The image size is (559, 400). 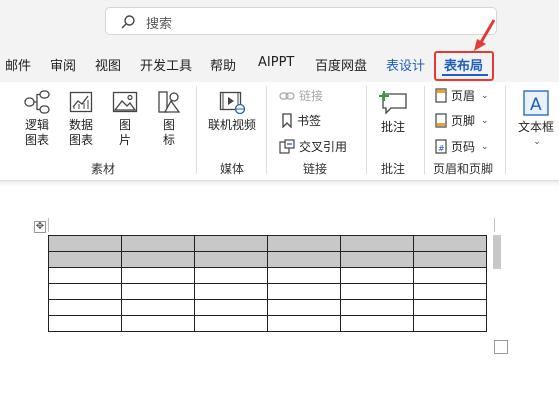 I want to click on icons-label-1: 图, so click(x=168, y=125).